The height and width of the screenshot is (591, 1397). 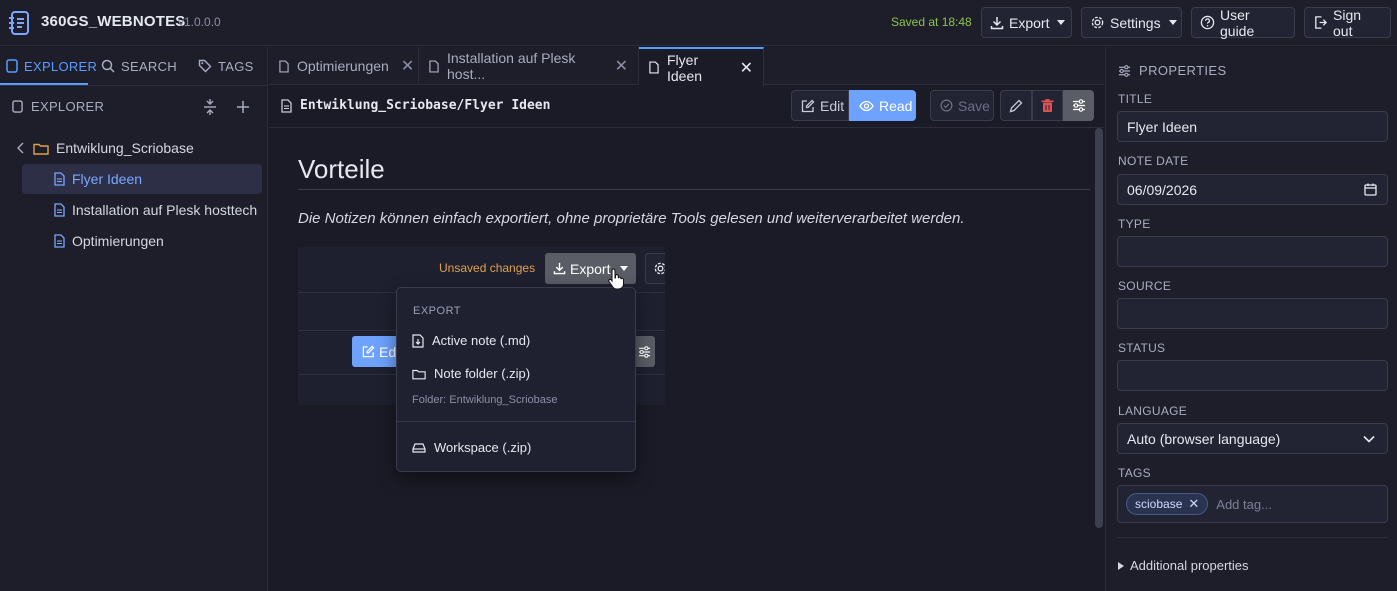 I want to click on menu-item-label: Note folder (.zip), so click(x=482, y=373).